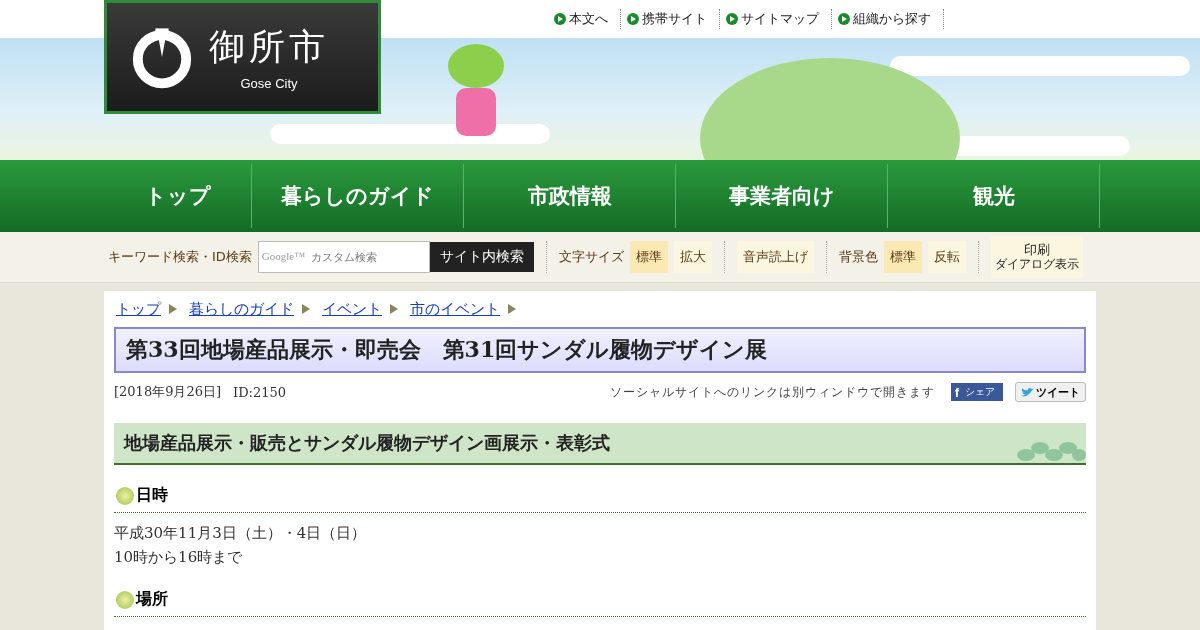  What do you see at coordinates (269, 83) in the screenshot?
I see `logo-subtitle: Gose City` at bounding box center [269, 83].